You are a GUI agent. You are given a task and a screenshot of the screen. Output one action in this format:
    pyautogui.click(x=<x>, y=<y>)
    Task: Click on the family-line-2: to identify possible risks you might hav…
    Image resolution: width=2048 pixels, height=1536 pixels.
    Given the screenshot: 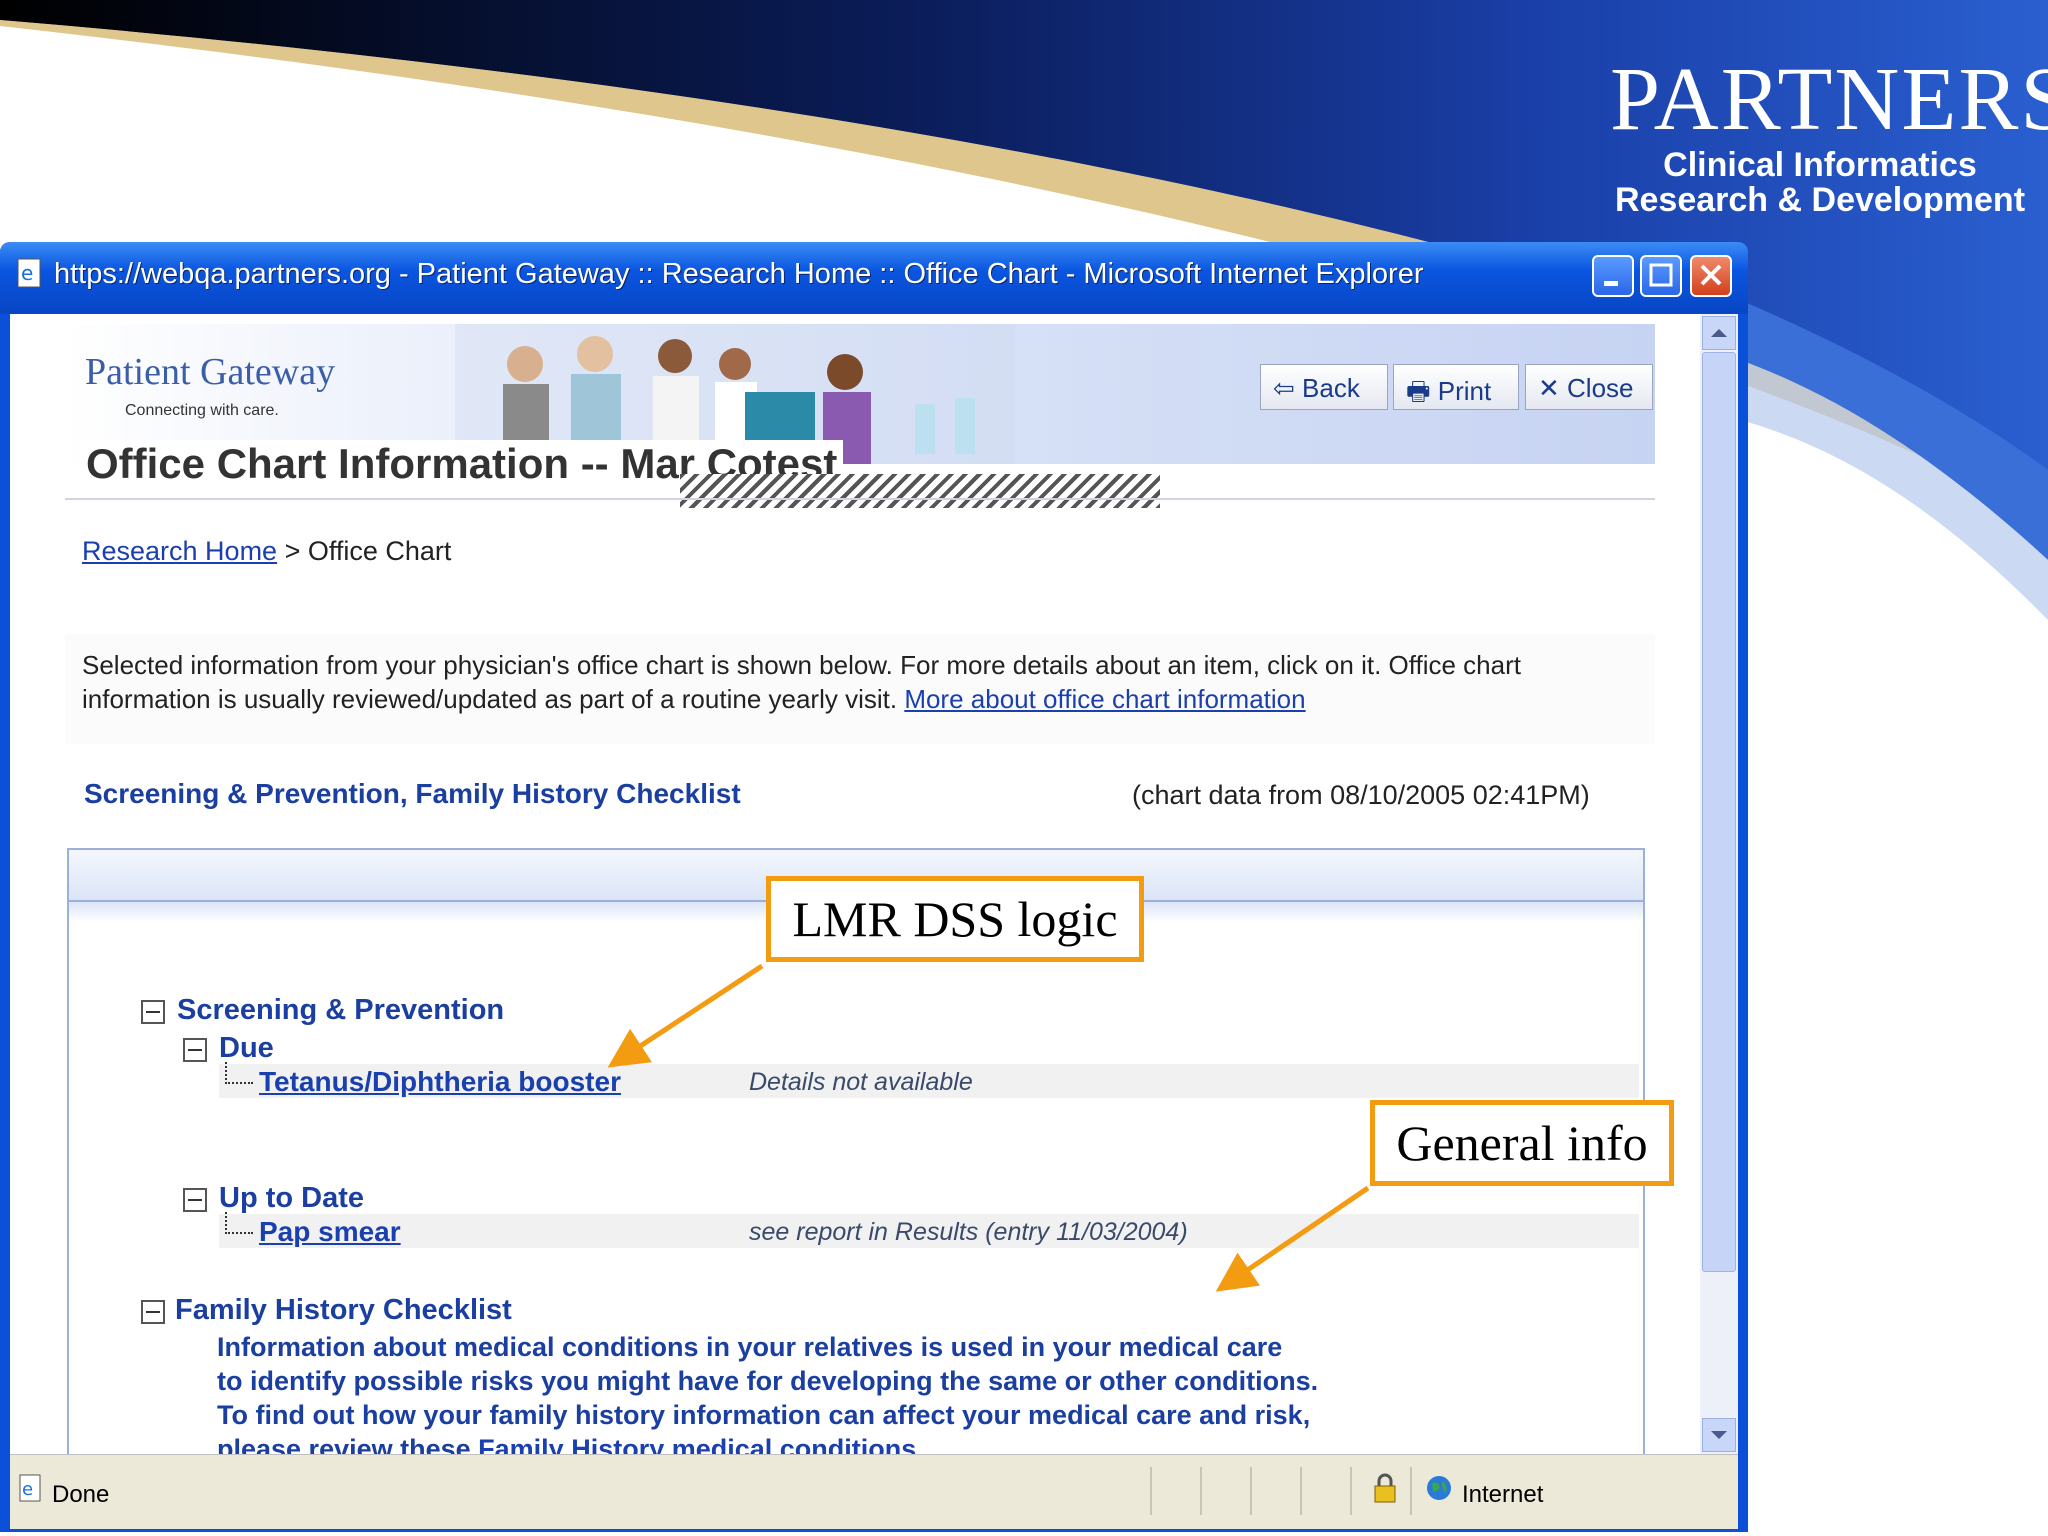 What is the action you would take?
    pyautogui.click(x=768, y=1381)
    